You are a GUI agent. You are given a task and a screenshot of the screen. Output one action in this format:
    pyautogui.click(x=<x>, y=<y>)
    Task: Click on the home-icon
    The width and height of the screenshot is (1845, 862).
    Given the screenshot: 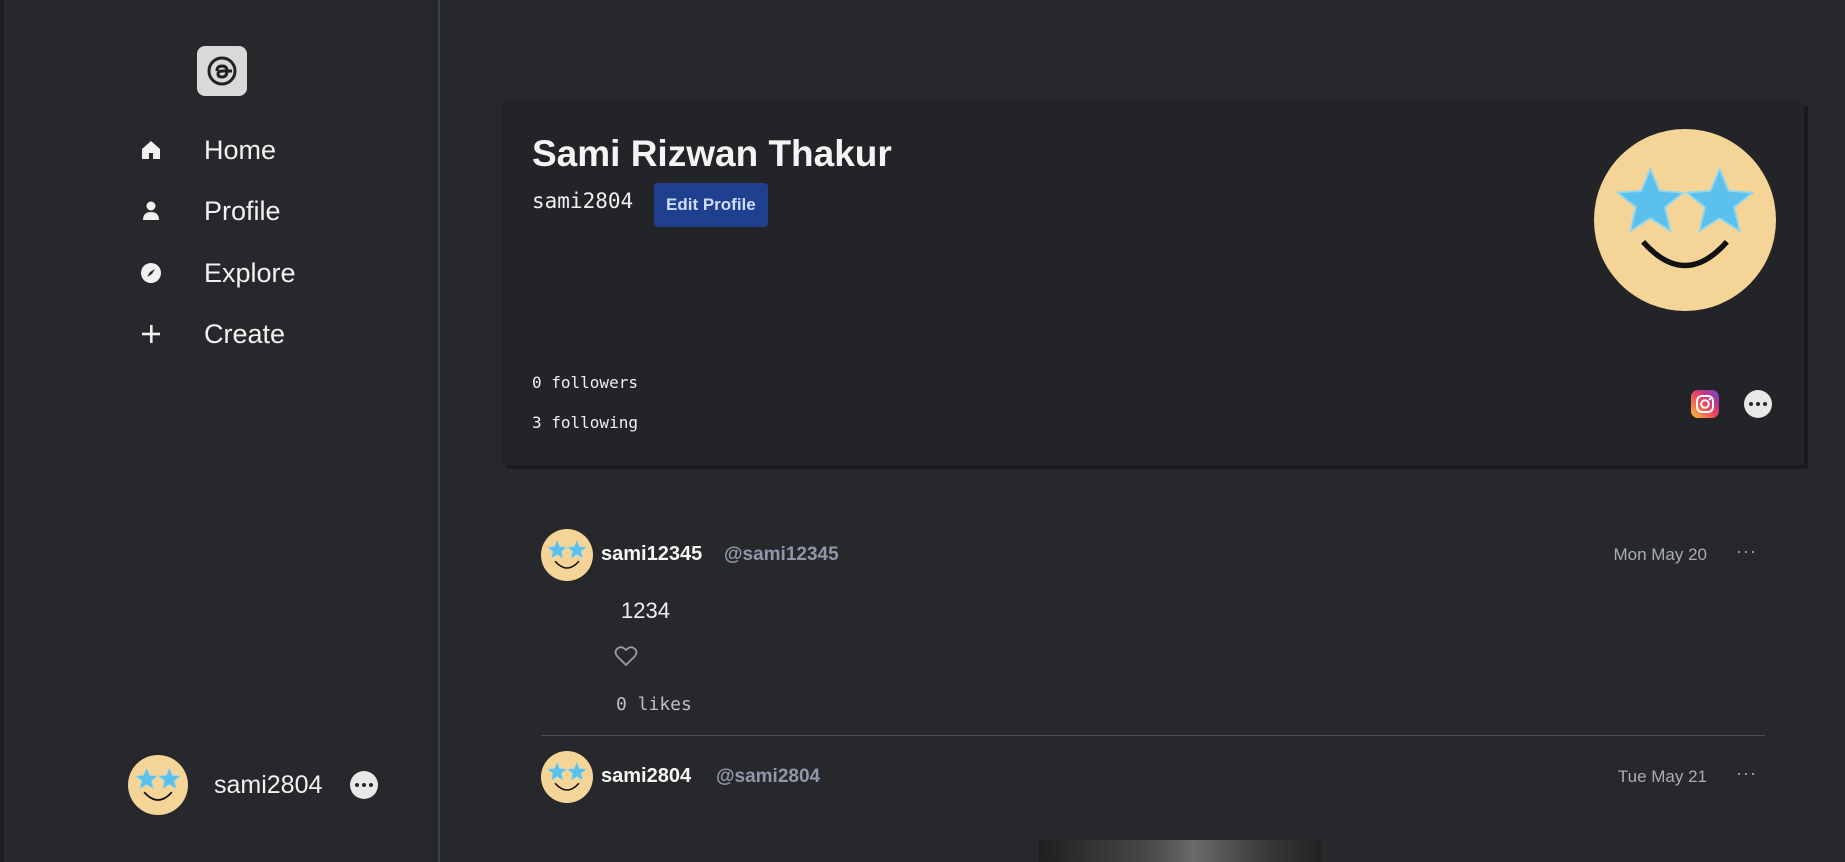 What is the action you would take?
    pyautogui.click(x=151, y=150)
    